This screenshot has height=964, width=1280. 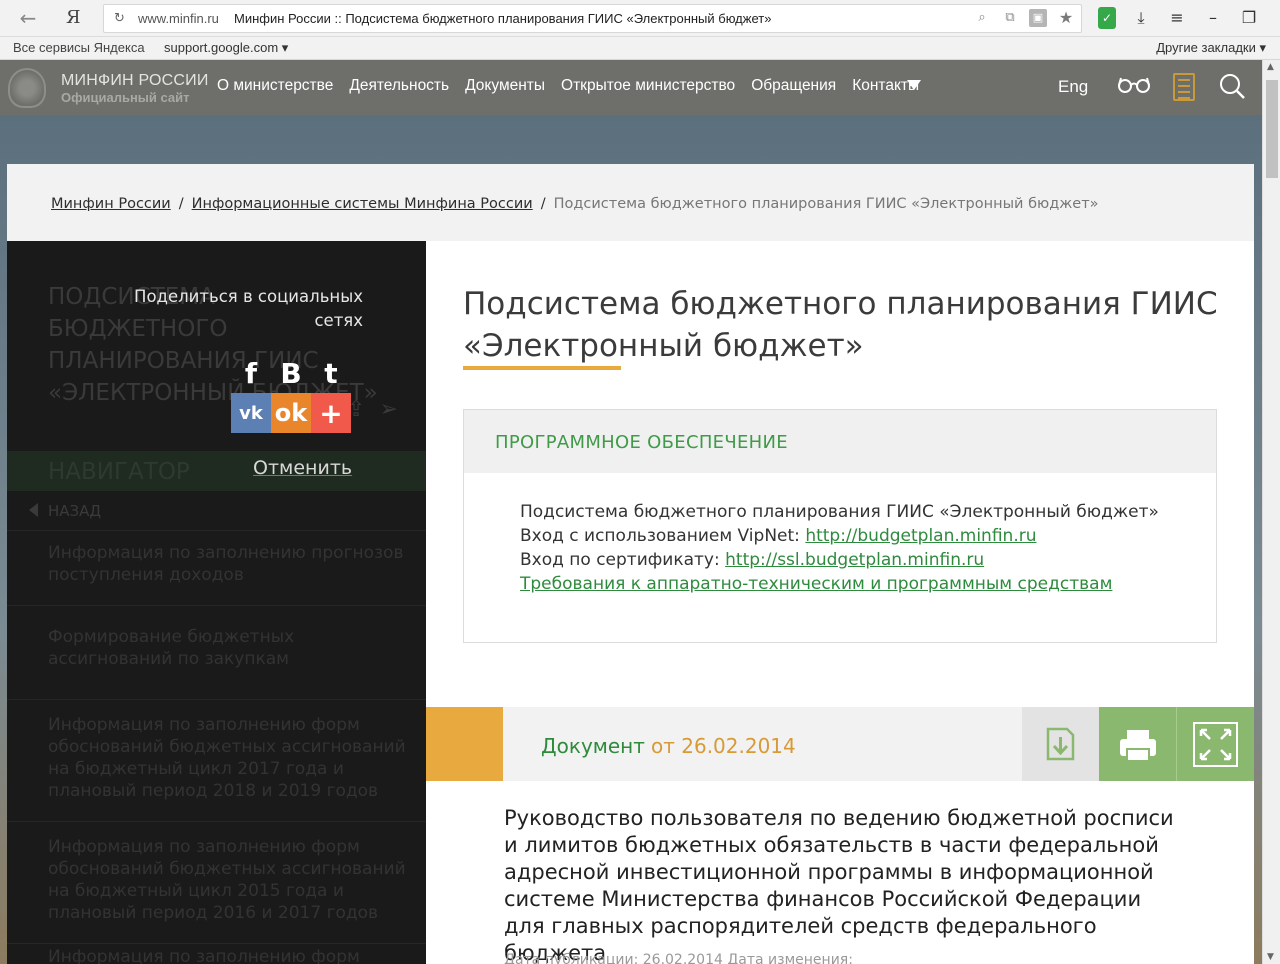 I want to click on document-icon, so click(x=1184, y=87).